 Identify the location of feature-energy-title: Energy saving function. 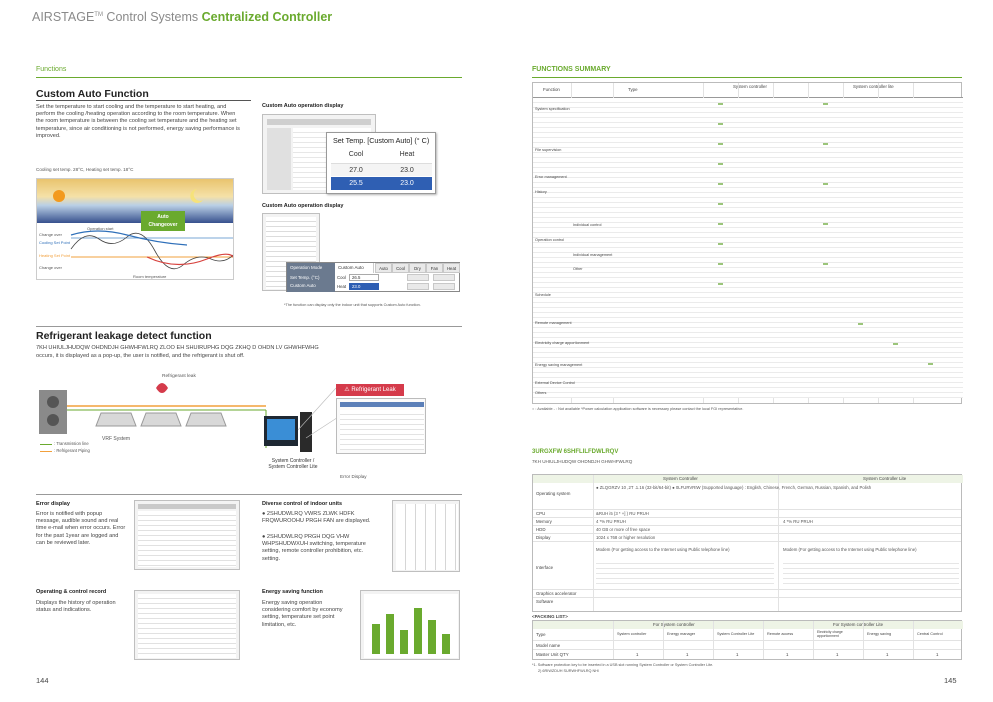
(292, 592).